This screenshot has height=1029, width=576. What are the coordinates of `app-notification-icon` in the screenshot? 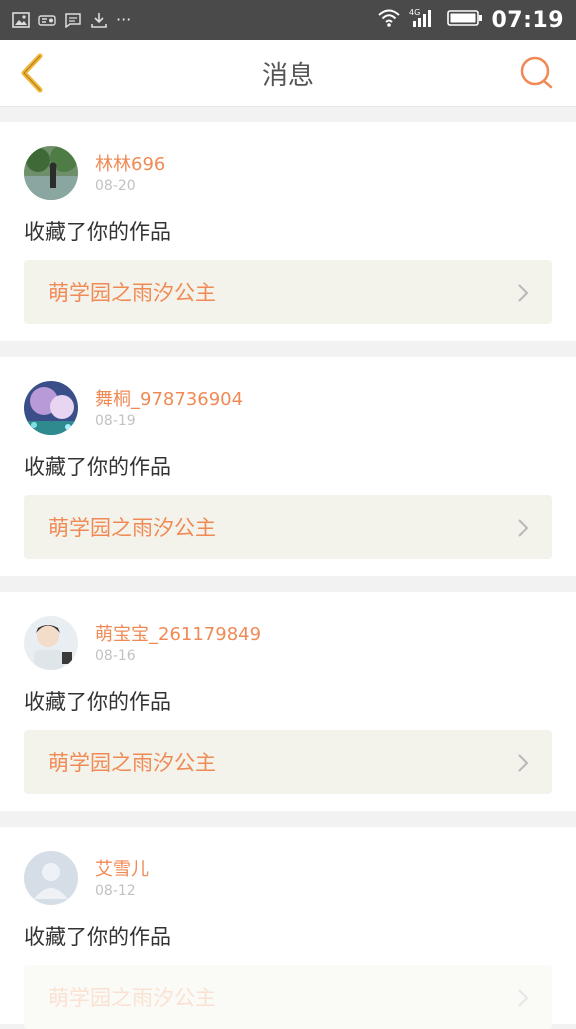 It's located at (47, 20).